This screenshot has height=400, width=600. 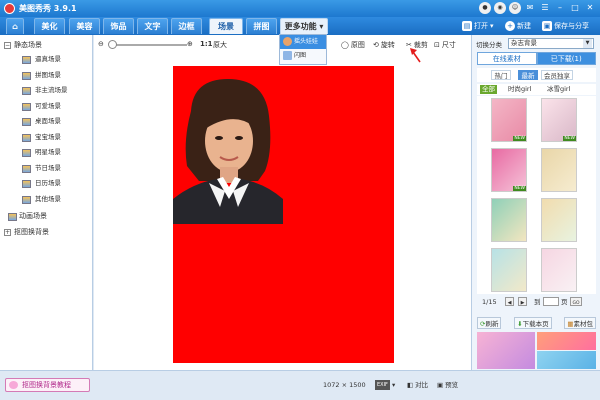 What do you see at coordinates (46, 153) in the screenshot?
I see `tree-item: 明星场景` at bounding box center [46, 153].